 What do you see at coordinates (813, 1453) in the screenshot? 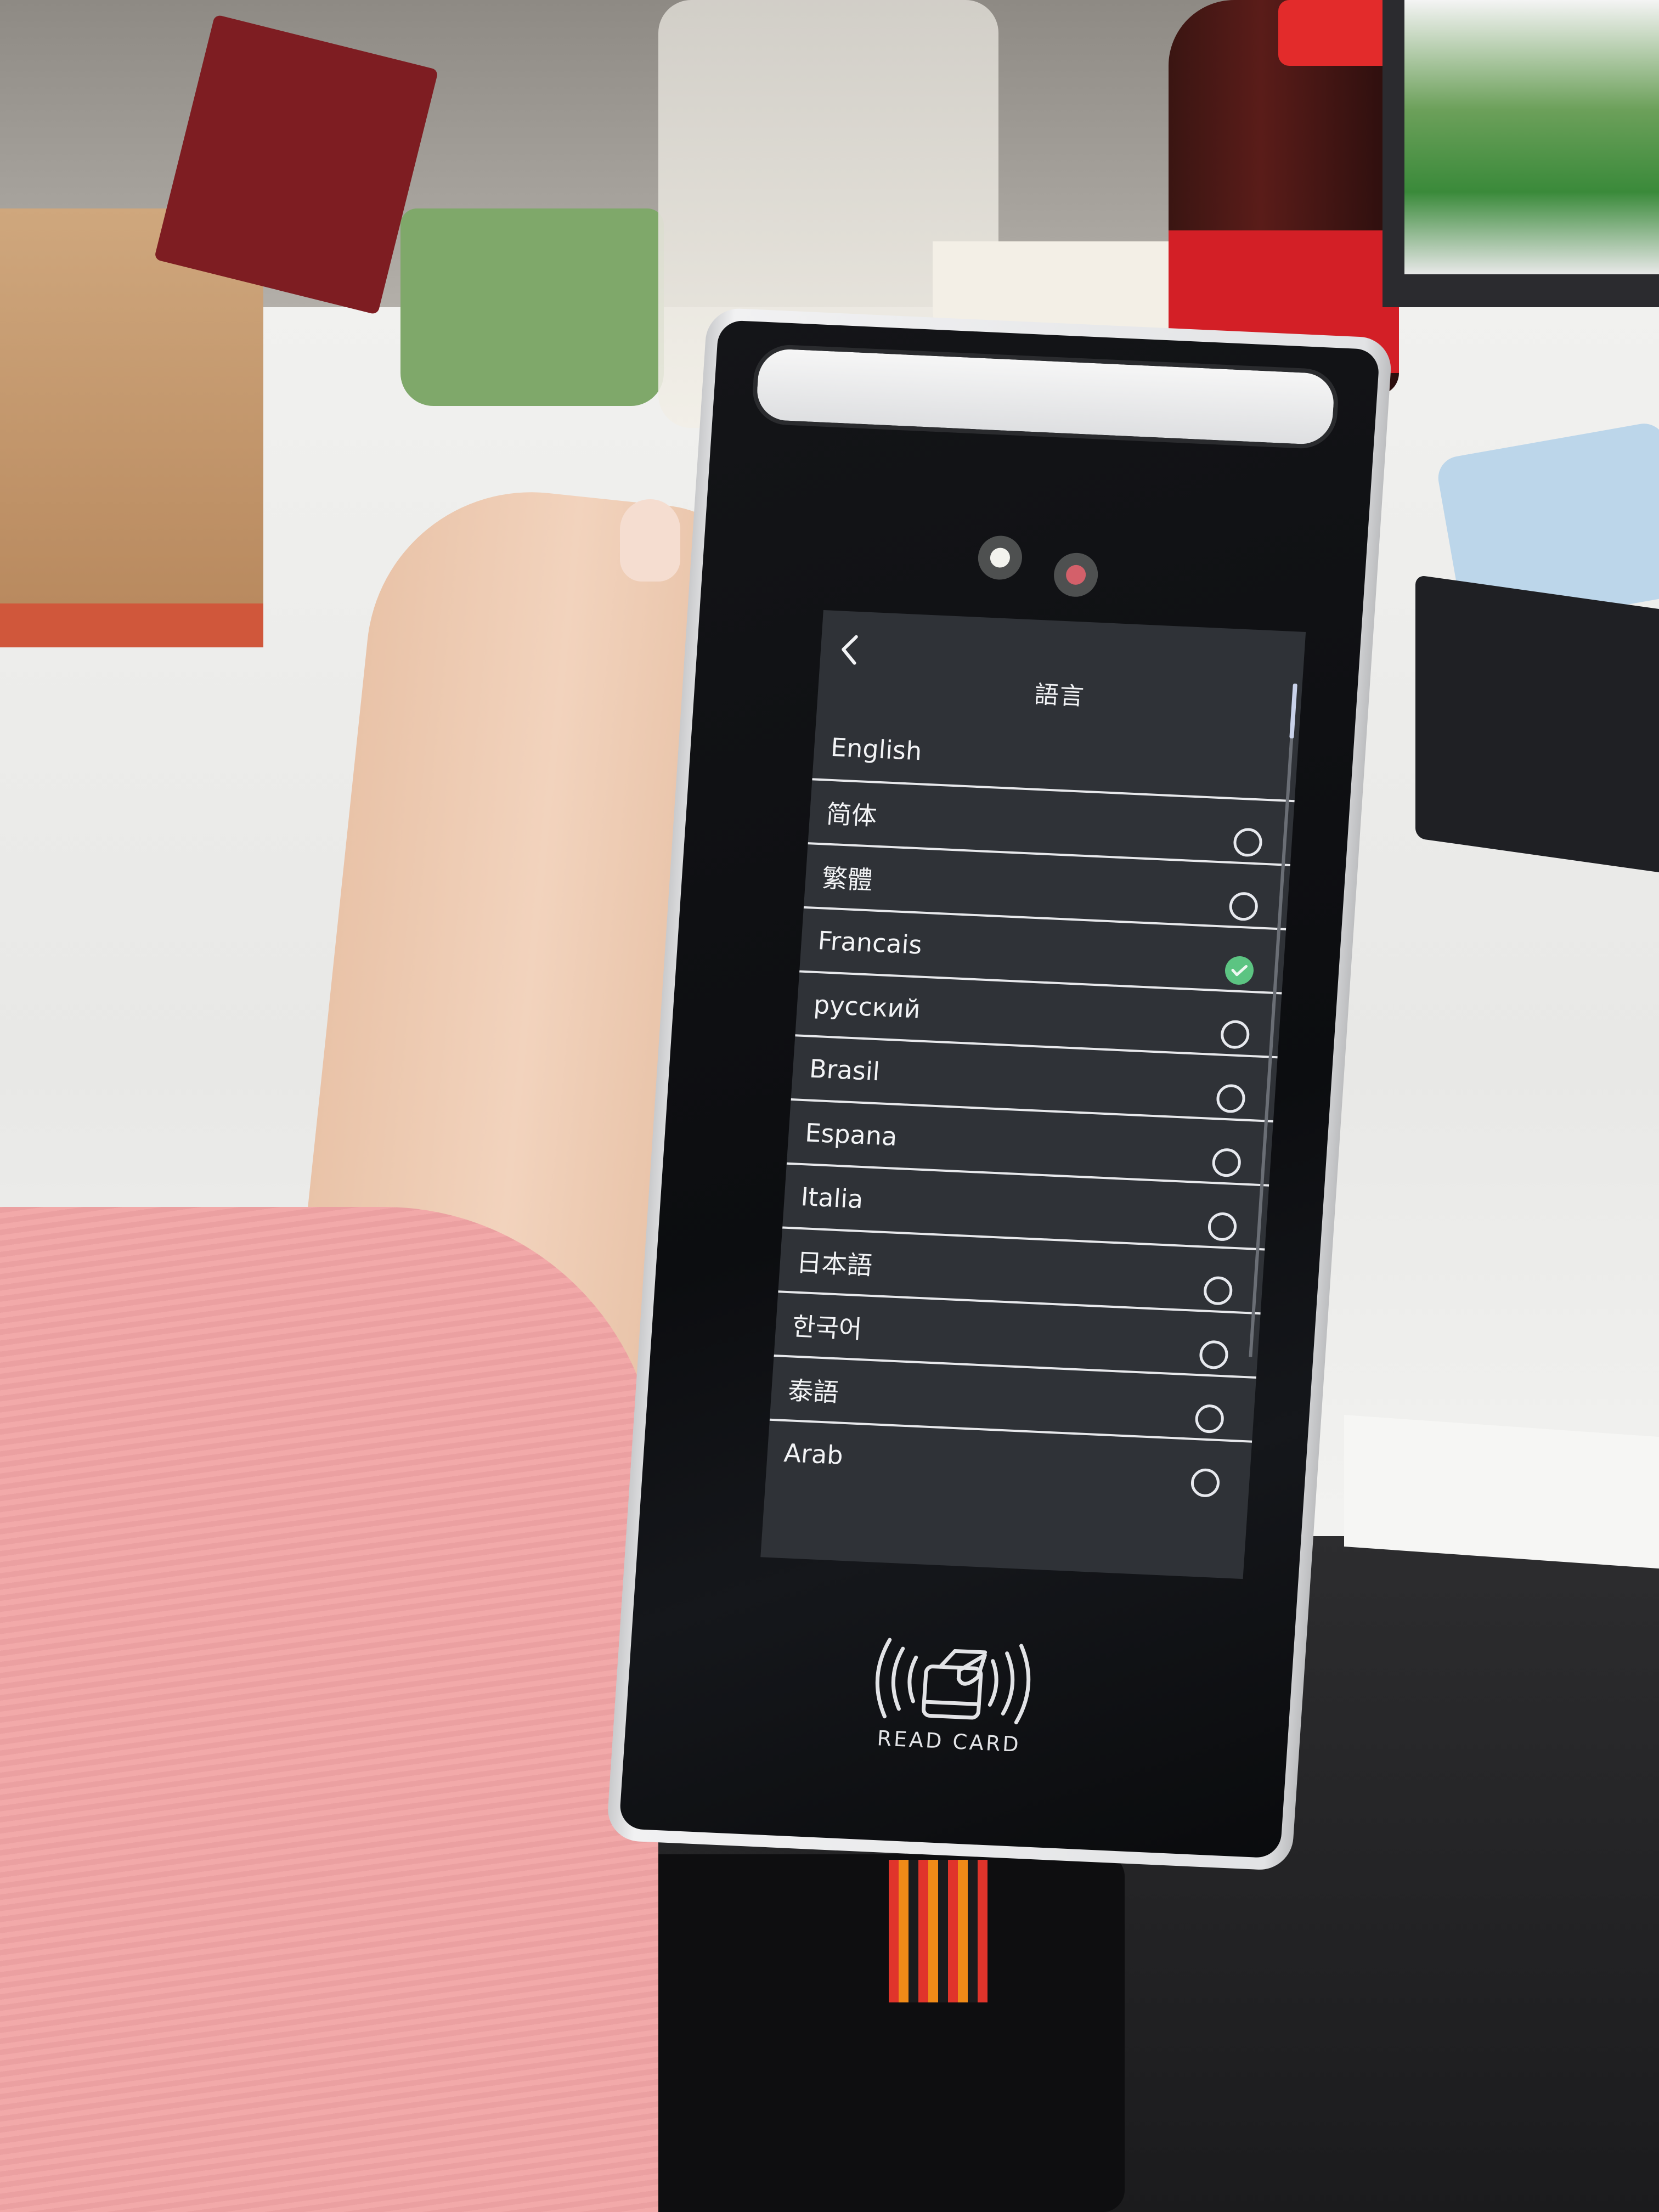
I see `language-label: Arab` at bounding box center [813, 1453].